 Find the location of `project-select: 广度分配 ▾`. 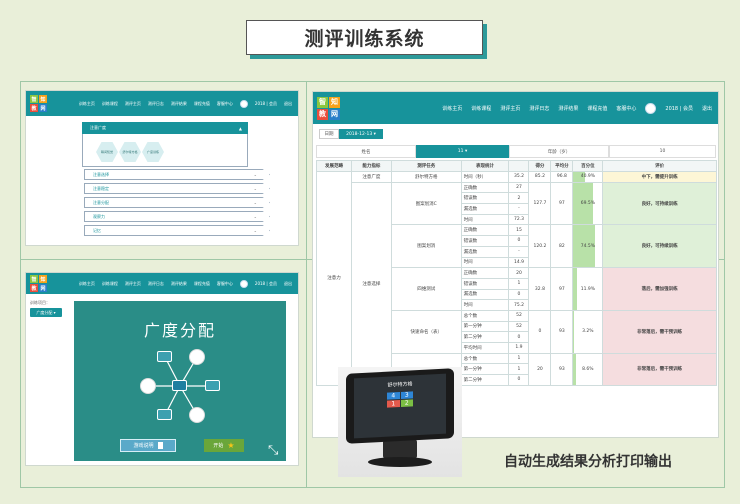

project-select: 广度分配 ▾ is located at coordinates (46, 312).